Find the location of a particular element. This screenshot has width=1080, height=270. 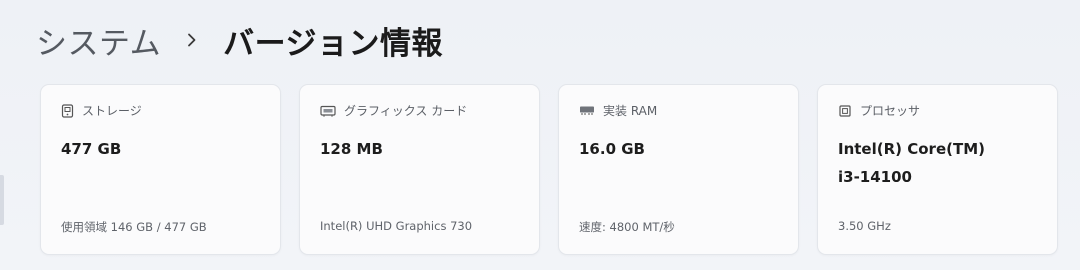

processor-card-header: プロセッサ is located at coordinates (879, 110).